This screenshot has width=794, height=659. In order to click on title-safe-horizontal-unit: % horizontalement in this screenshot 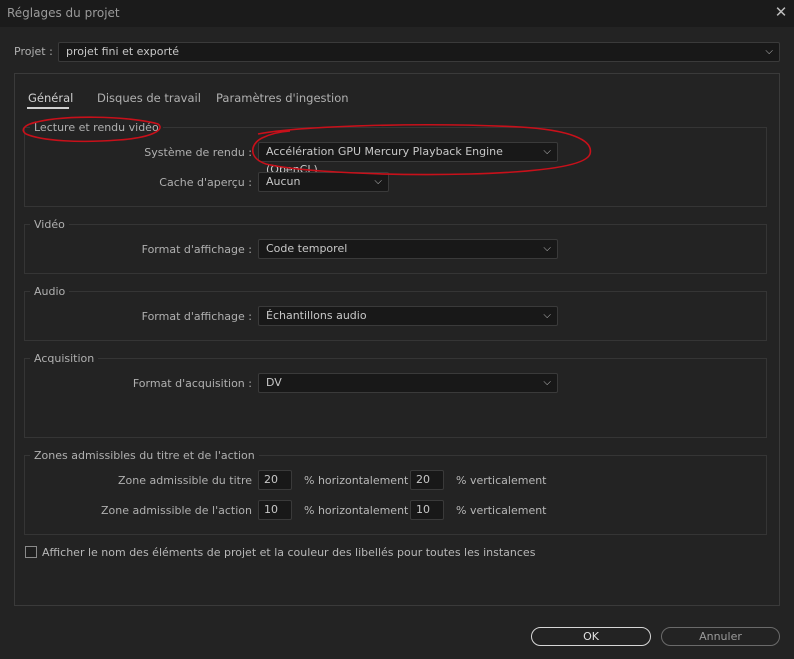, I will do `click(356, 480)`.